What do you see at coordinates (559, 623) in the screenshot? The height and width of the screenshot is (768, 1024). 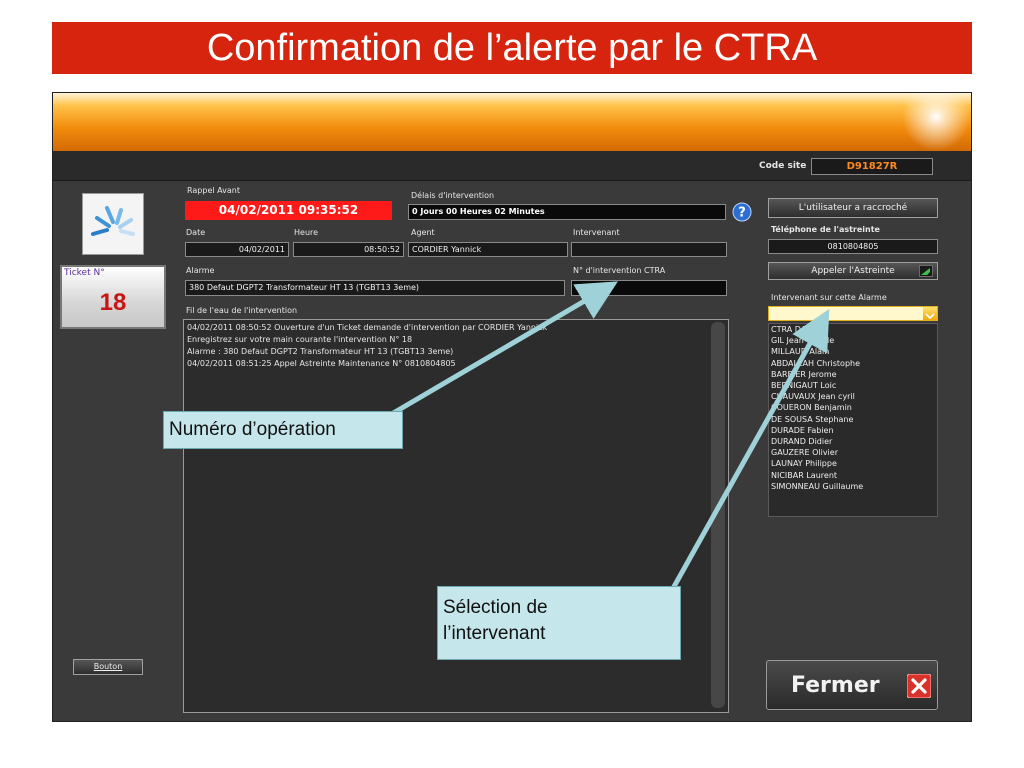 I see `callout-selection-intervenant: Sélection de l’intervenant` at bounding box center [559, 623].